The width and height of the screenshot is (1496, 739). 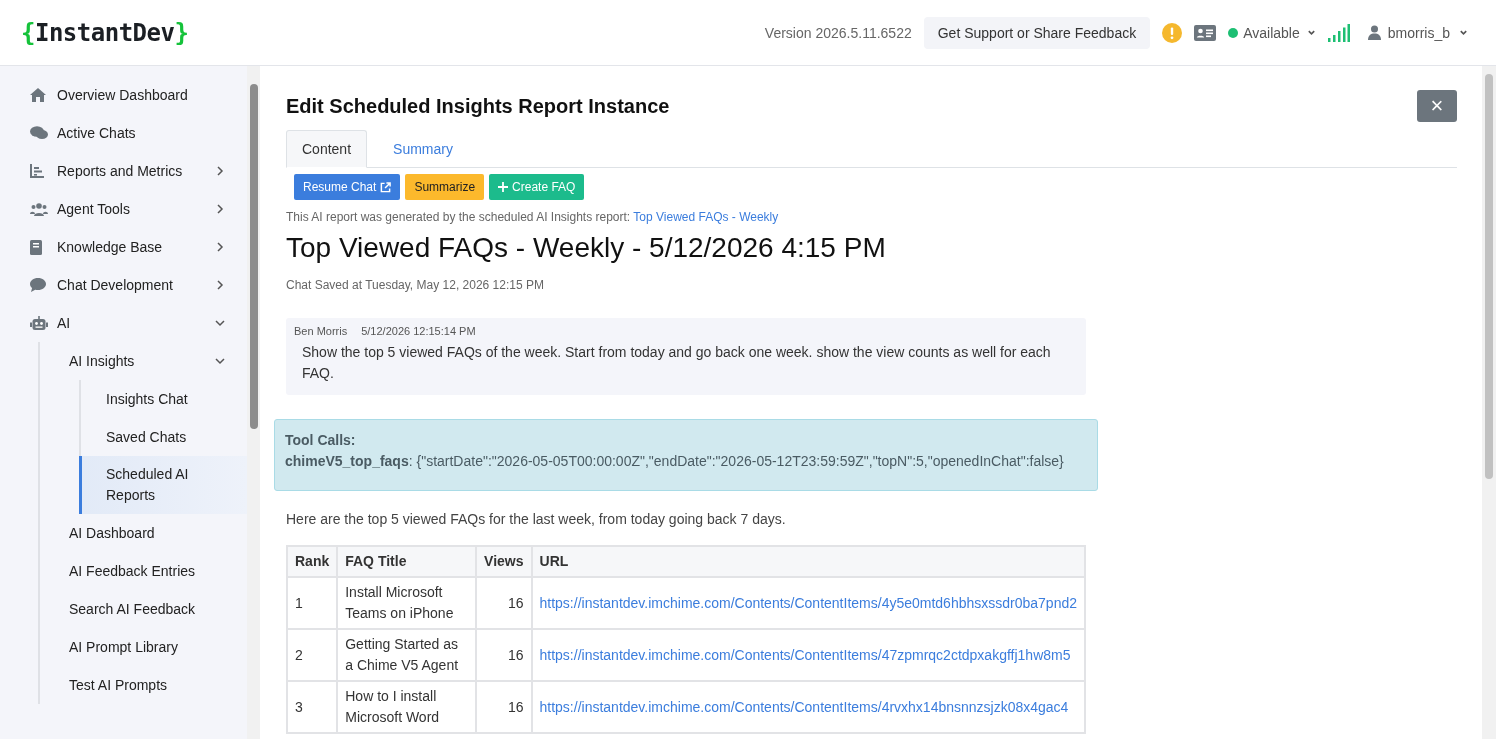 What do you see at coordinates (123, 285) in the screenshot?
I see `nav-item: Chat Development` at bounding box center [123, 285].